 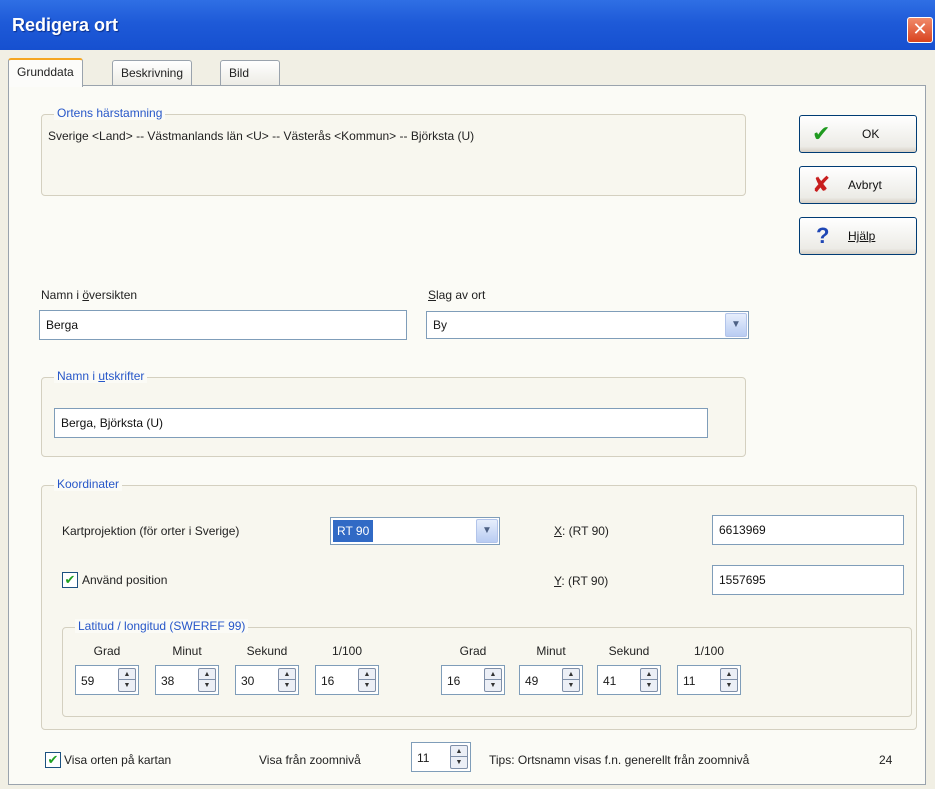 What do you see at coordinates (223, 325) in the screenshot?
I see `overview-name-input` at bounding box center [223, 325].